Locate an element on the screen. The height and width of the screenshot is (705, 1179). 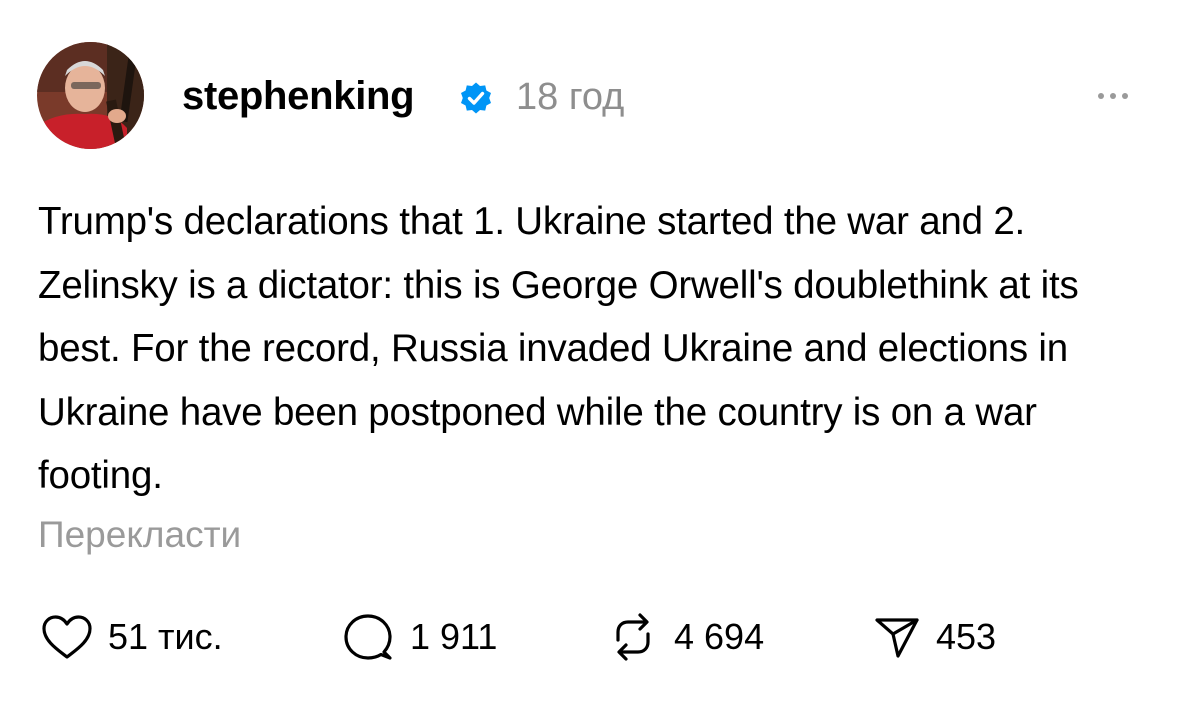
send-icon is located at coordinates (897, 638).